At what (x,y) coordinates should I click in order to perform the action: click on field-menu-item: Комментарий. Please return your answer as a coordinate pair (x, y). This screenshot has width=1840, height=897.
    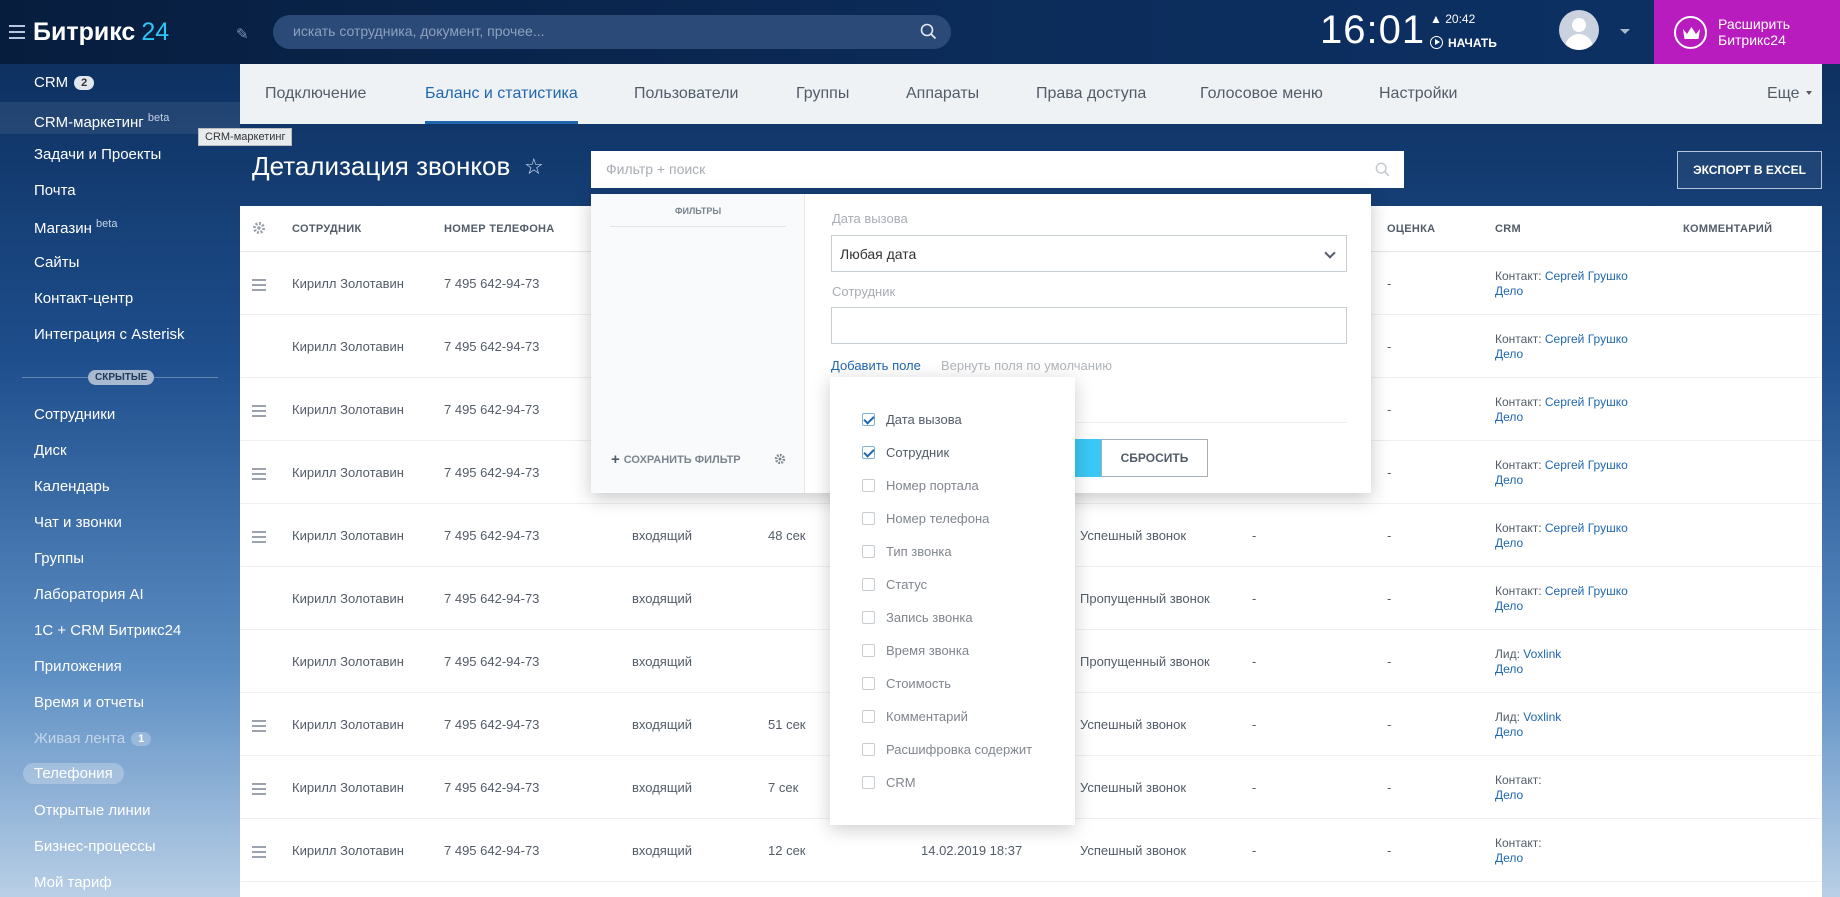
    Looking at the image, I should click on (915, 716).